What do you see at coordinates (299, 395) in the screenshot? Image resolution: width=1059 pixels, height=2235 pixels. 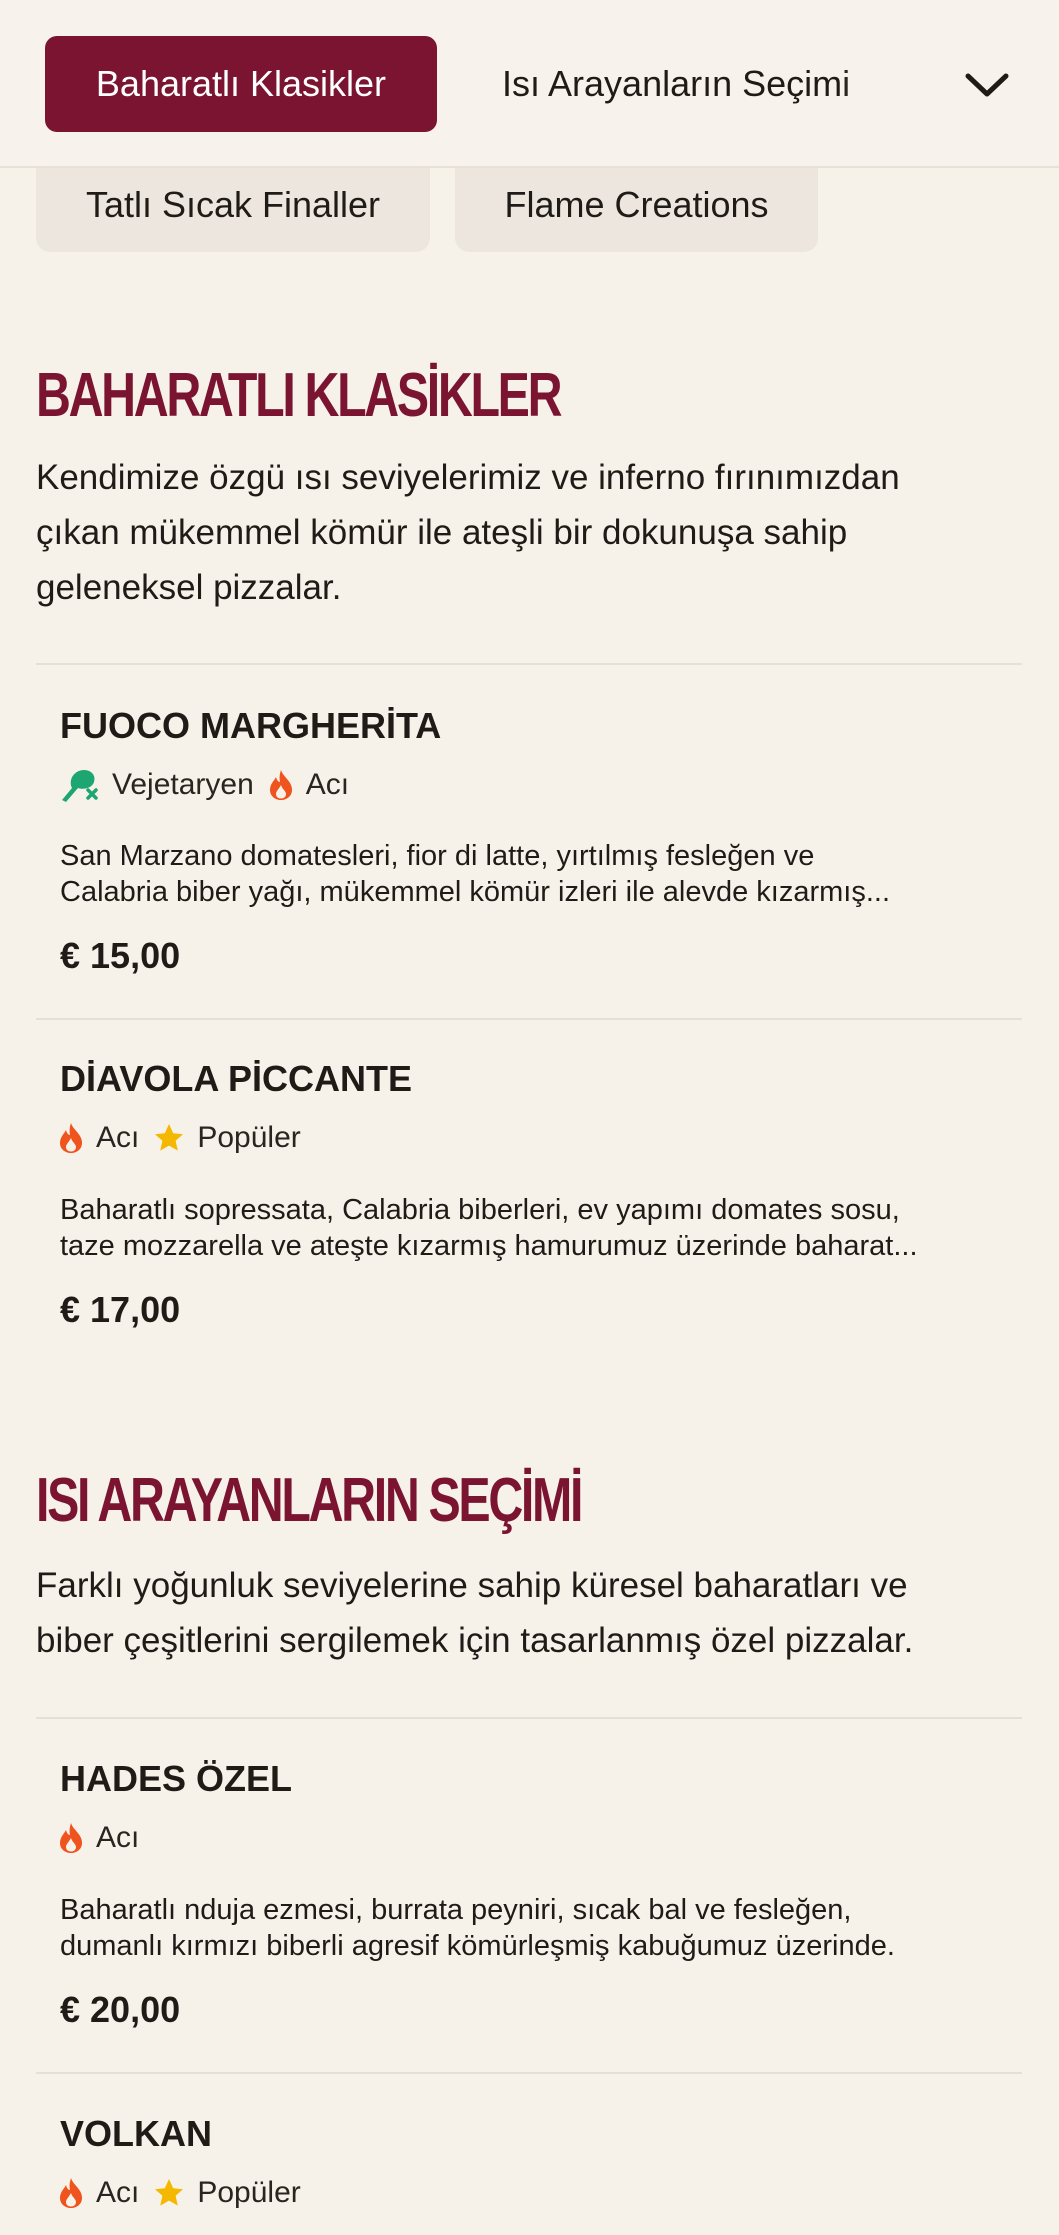 I see `section-title: BAHARATLI KLASİKLER` at bounding box center [299, 395].